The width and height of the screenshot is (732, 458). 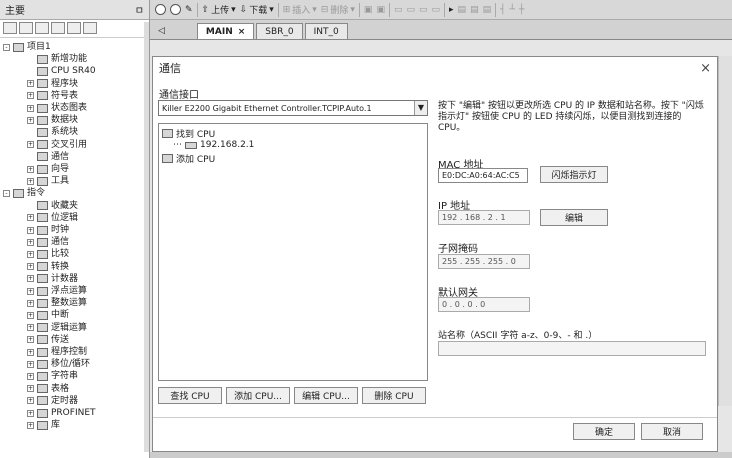 What do you see at coordinates (175, 9) in the screenshot?
I see `stop-icon` at bounding box center [175, 9].